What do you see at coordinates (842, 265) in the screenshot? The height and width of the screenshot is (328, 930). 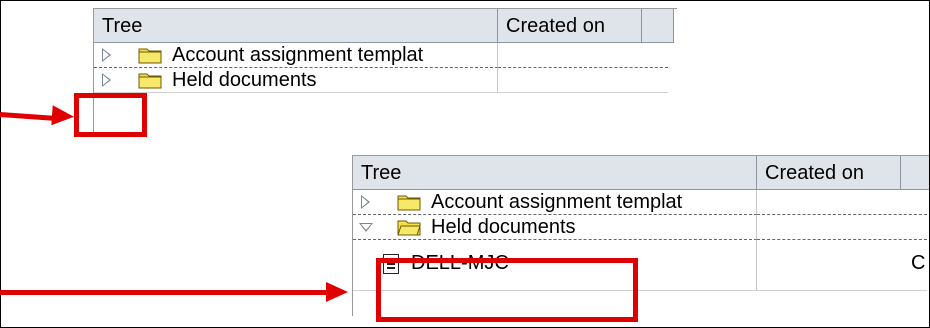 I see `created-on-cell: C` at bounding box center [842, 265].